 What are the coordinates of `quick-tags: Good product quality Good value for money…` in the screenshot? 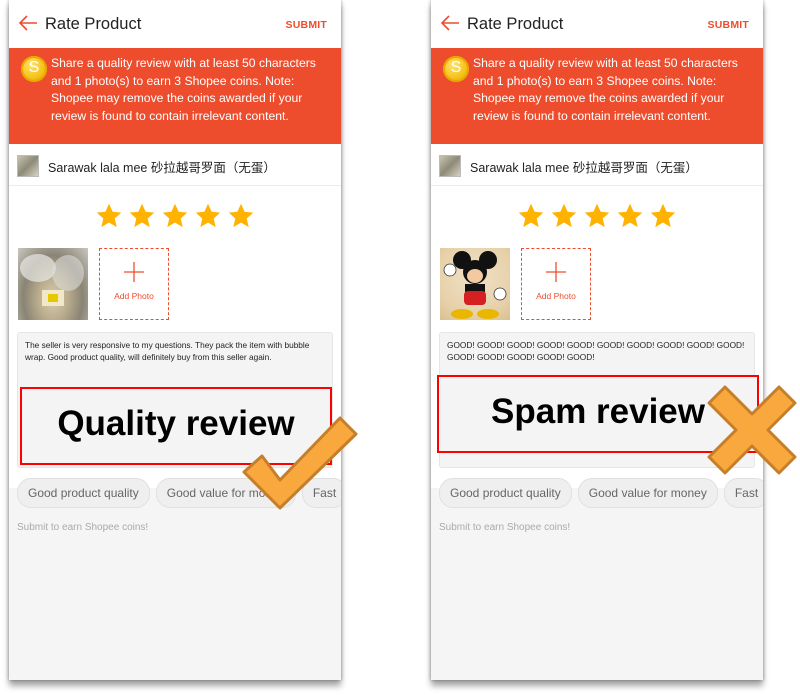 It's located at (601, 493).